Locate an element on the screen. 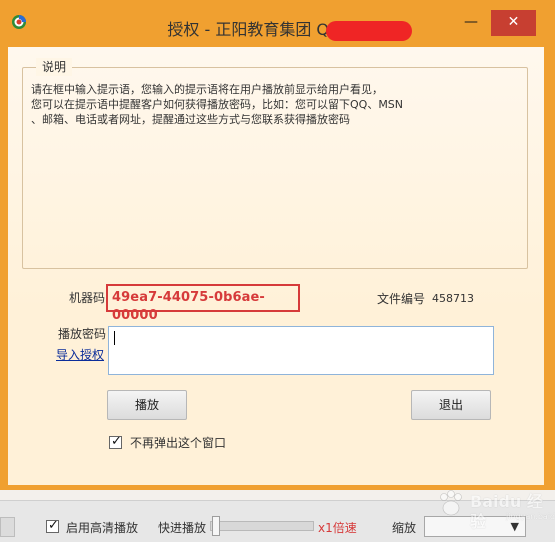 The height and width of the screenshot is (542, 555). hd-playback-checkbox: ✓ is located at coordinates (52, 525).